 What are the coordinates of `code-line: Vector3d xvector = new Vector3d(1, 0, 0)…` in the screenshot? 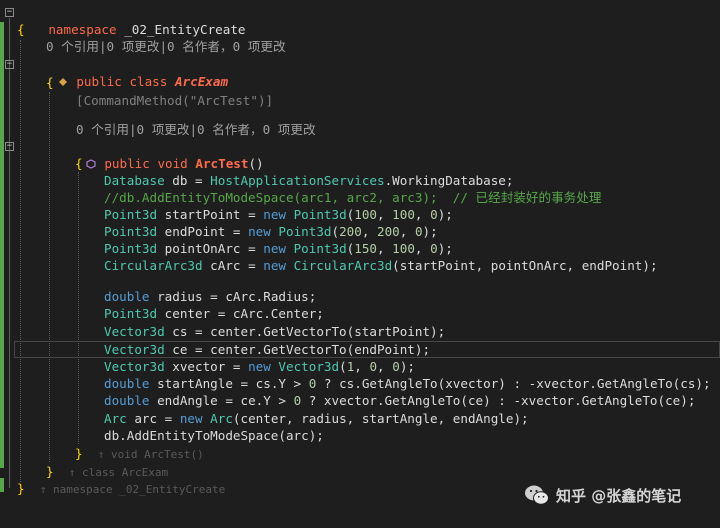 It's located at (259, 366).